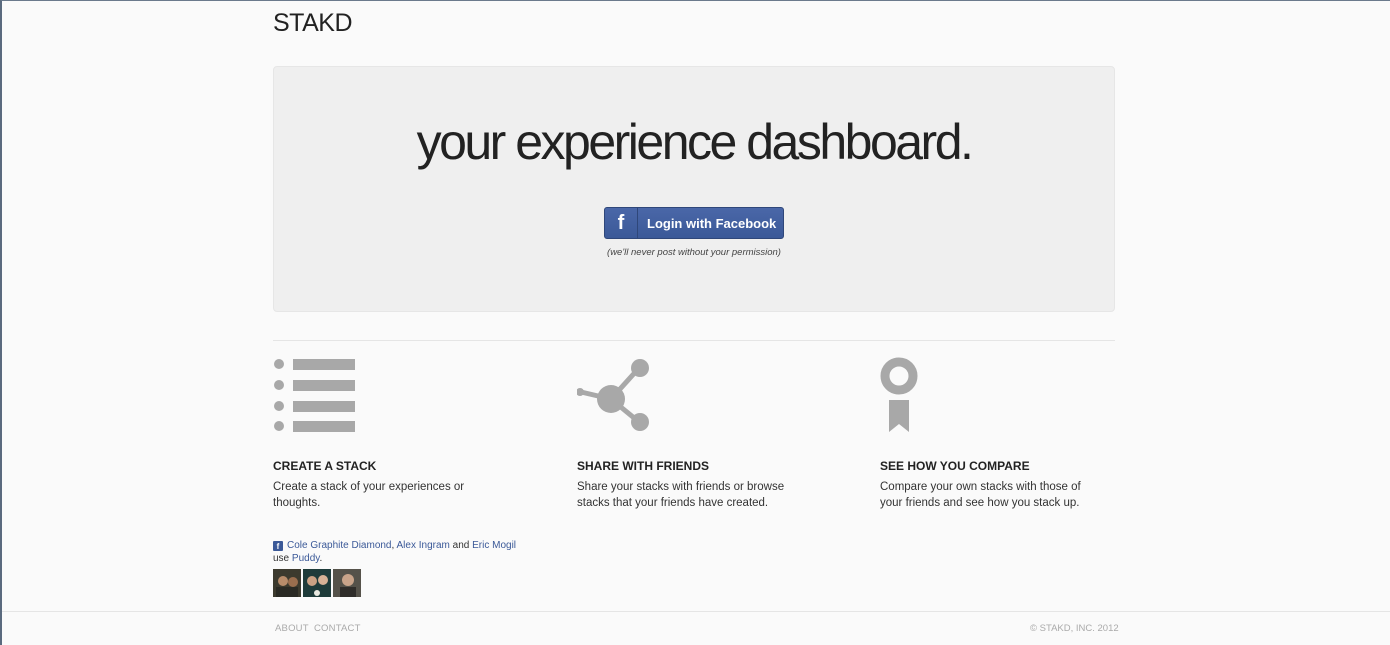 The image size is (1390, 645). What do you see at coordinates (339, 545) in the screenshot?
I see `friend-link: Cole Graphite Diamond` at bounding box center [339, 545].